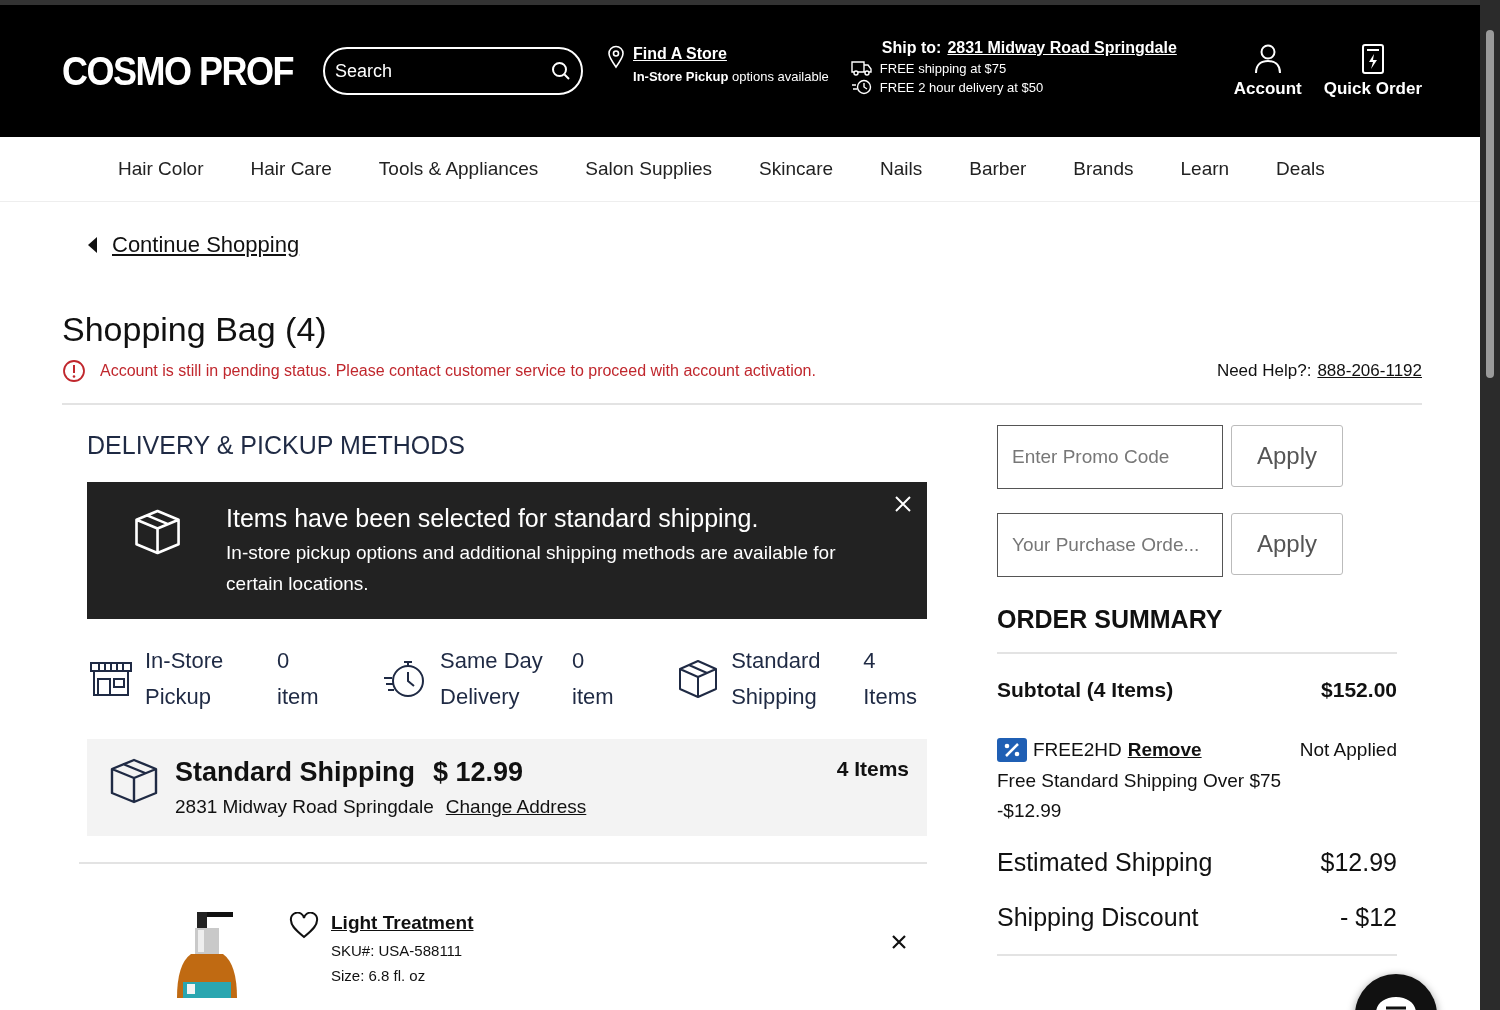 The height and width of the screenshot is (1010, 1500). What do you see at coordinates (861, 87) in the screenshot?
I see `clock-icon` at bounding box center [861, 87].